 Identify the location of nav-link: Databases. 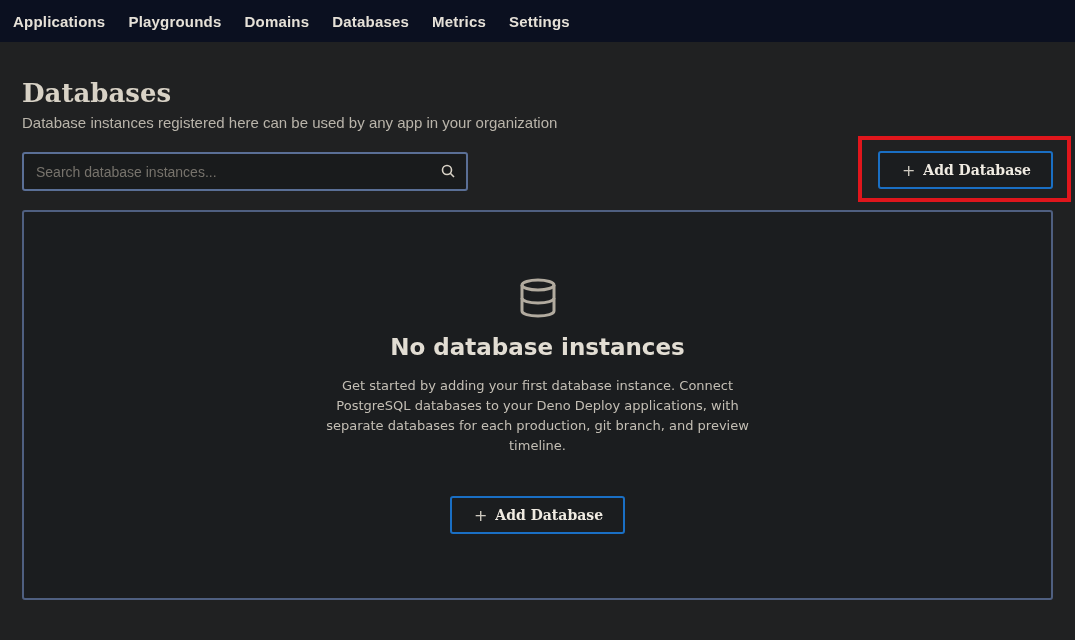
(371, 21).